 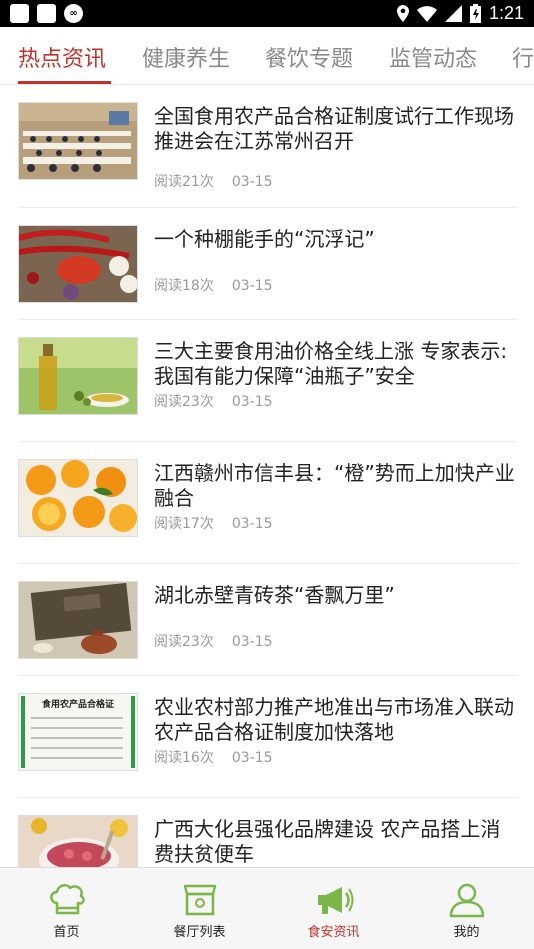 I want to click on news-title: 一个种棚能手的“沉浮记”, so click(x=264, y=239).